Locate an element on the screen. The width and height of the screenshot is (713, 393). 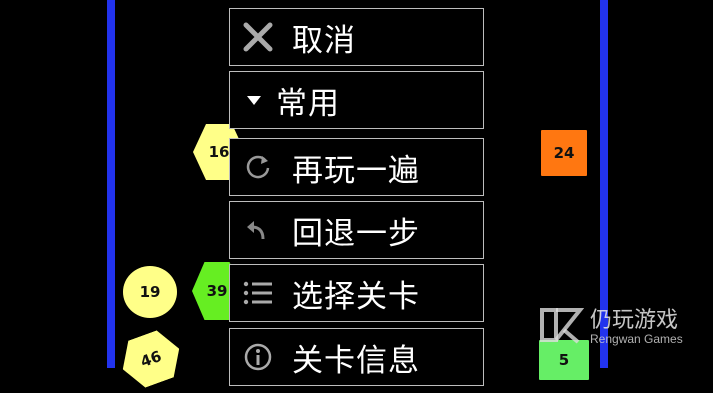
game-piece: 46 is located at coordinates (150, 359).